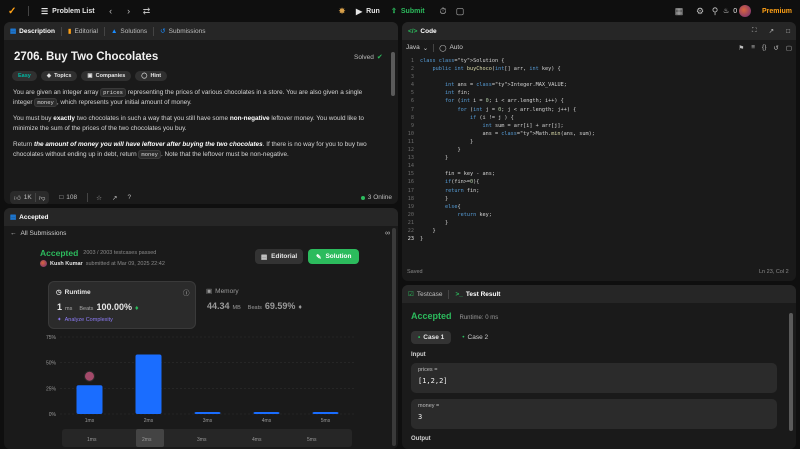 This screenshot has height=449, width=800. What do you see at coordinates (771, 31) in the screenshot?
I see `expand-icon: ↗` at bounding box center [771, 31].